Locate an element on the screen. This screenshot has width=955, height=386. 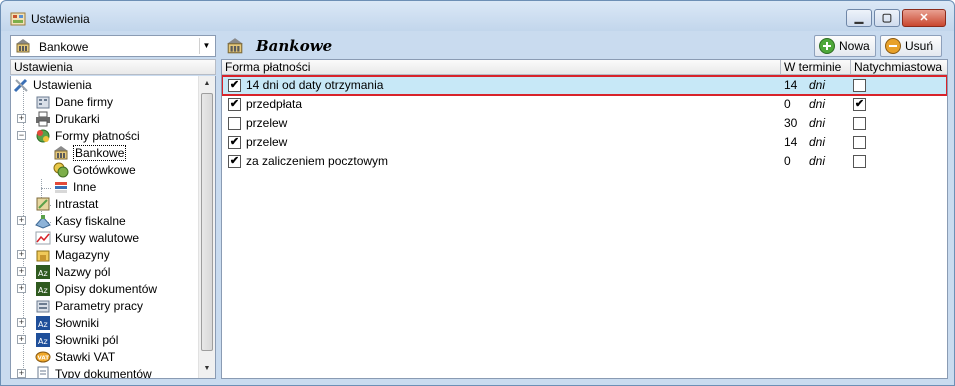
table-row: przelew 30 dni is located at coordinates (584, 123).